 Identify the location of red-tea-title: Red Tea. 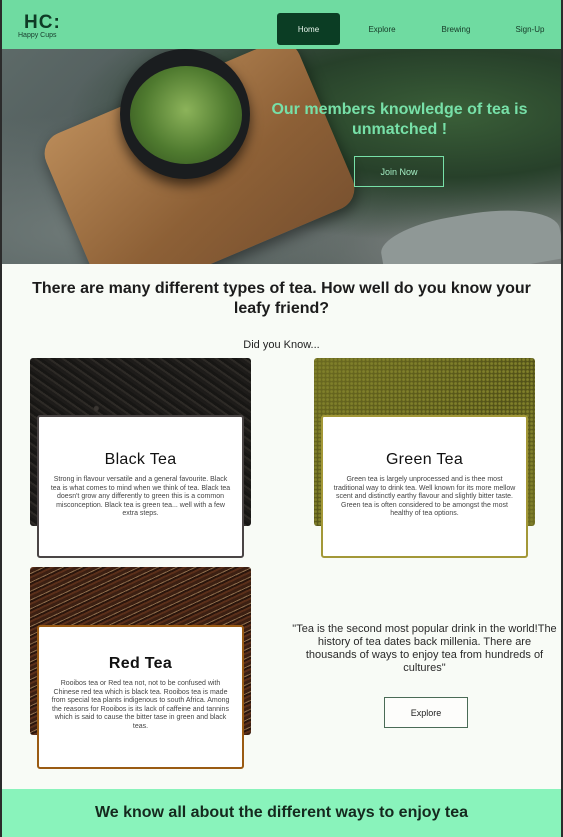
(140, 663).